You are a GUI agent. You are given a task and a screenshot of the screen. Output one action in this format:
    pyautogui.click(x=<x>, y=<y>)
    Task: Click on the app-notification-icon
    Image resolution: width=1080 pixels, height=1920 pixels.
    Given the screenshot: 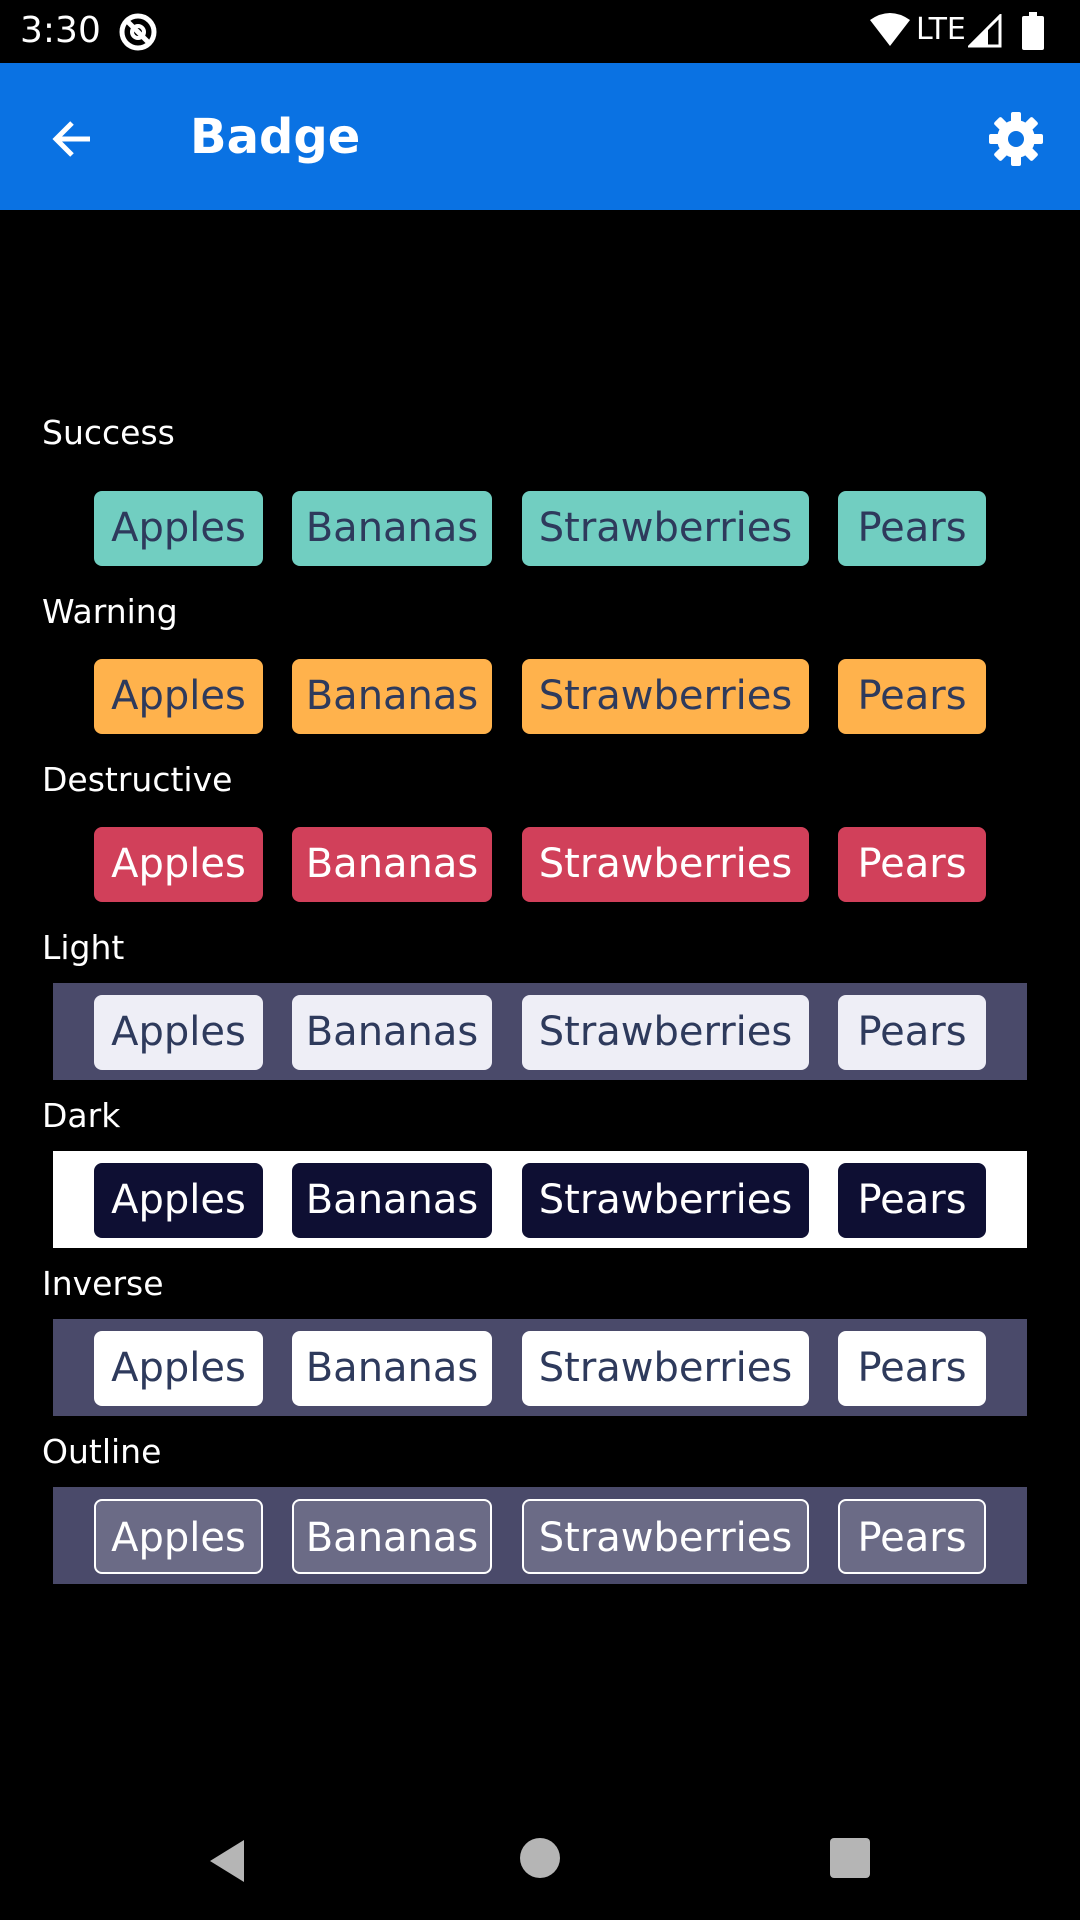 What is the action you would take?
    pyautogui.click(x=138, y=32)
    